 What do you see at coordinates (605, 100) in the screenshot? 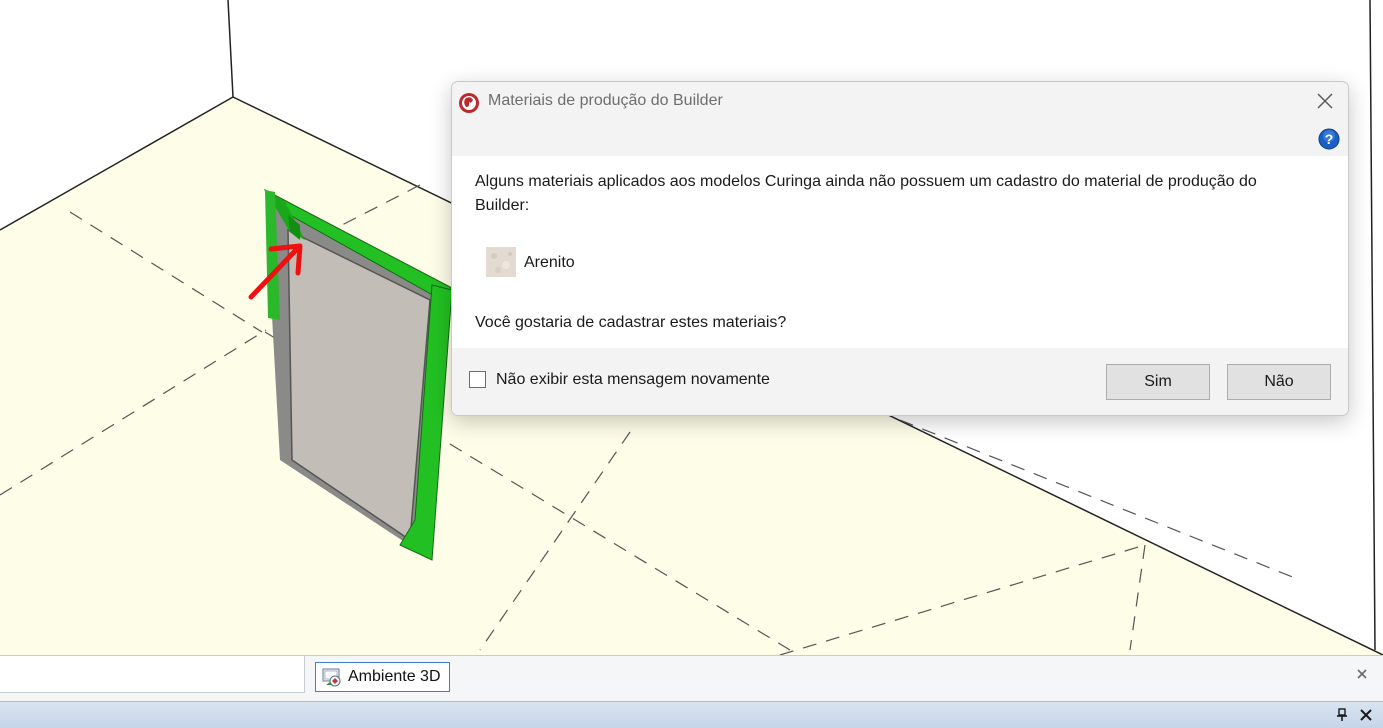
I see `dialog-title: Materiais de produção do Builder` at bounding box center [605, 100].